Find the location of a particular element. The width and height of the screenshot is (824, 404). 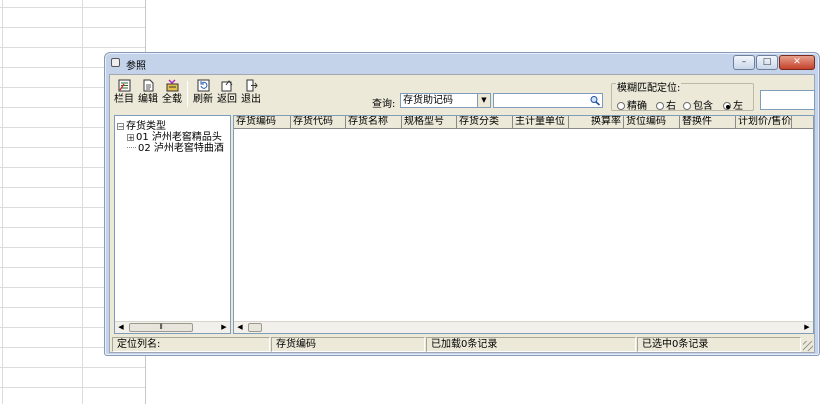

fuzzy-match-group: 模糊匹配定位: 精确 右 包含 左 is located at coordinates (682, 95).